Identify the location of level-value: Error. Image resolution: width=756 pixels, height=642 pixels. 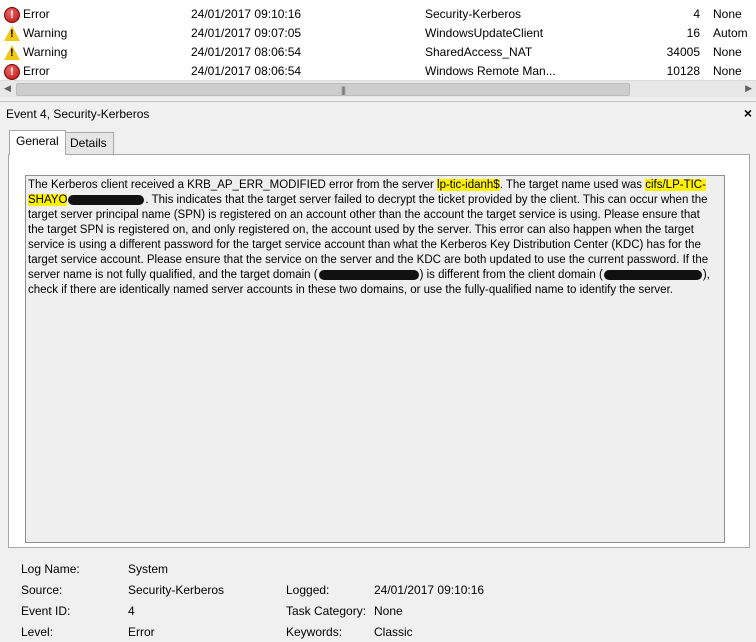
(141, 632).